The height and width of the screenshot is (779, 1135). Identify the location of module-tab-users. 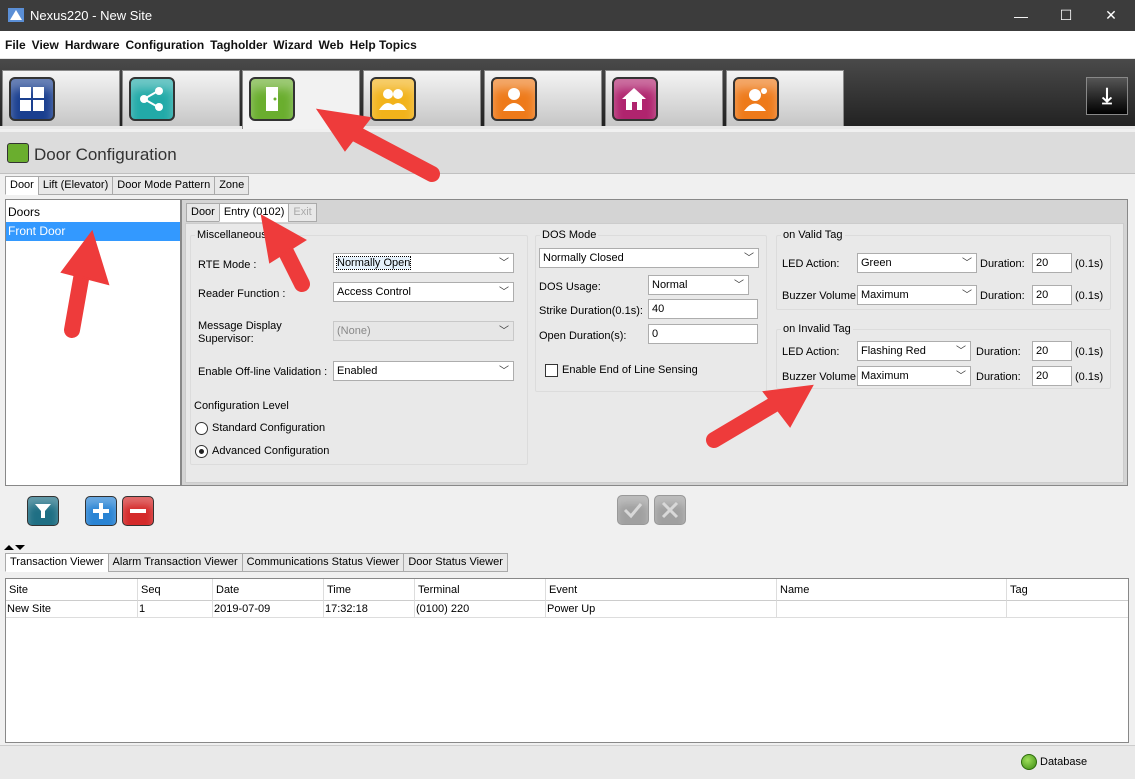
(543, 98).